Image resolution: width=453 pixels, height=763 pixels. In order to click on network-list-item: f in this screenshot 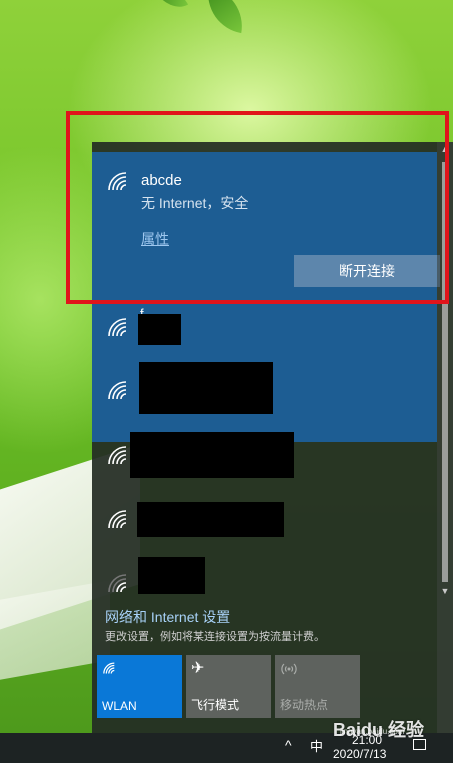, I will do `click(264, 332)`.